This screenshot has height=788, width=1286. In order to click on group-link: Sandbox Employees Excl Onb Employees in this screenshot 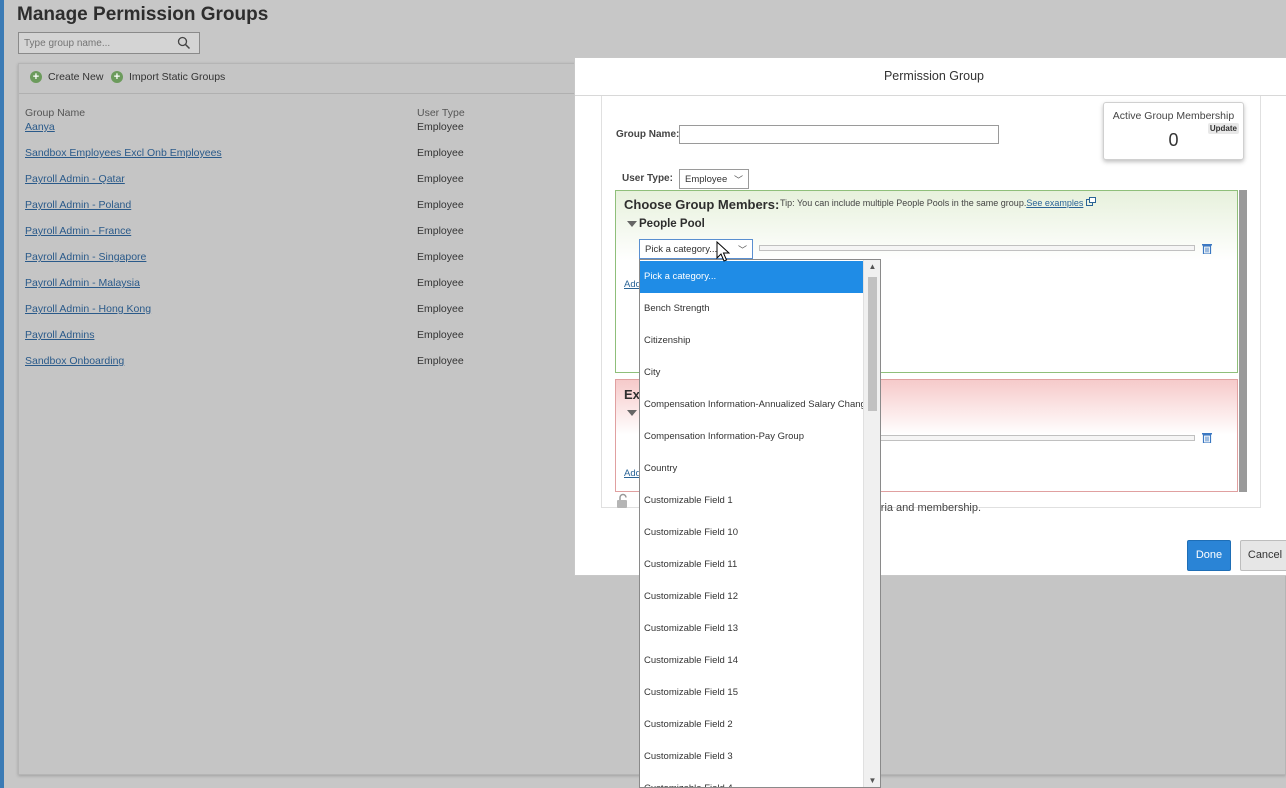, I will do `click(123, 153)`.